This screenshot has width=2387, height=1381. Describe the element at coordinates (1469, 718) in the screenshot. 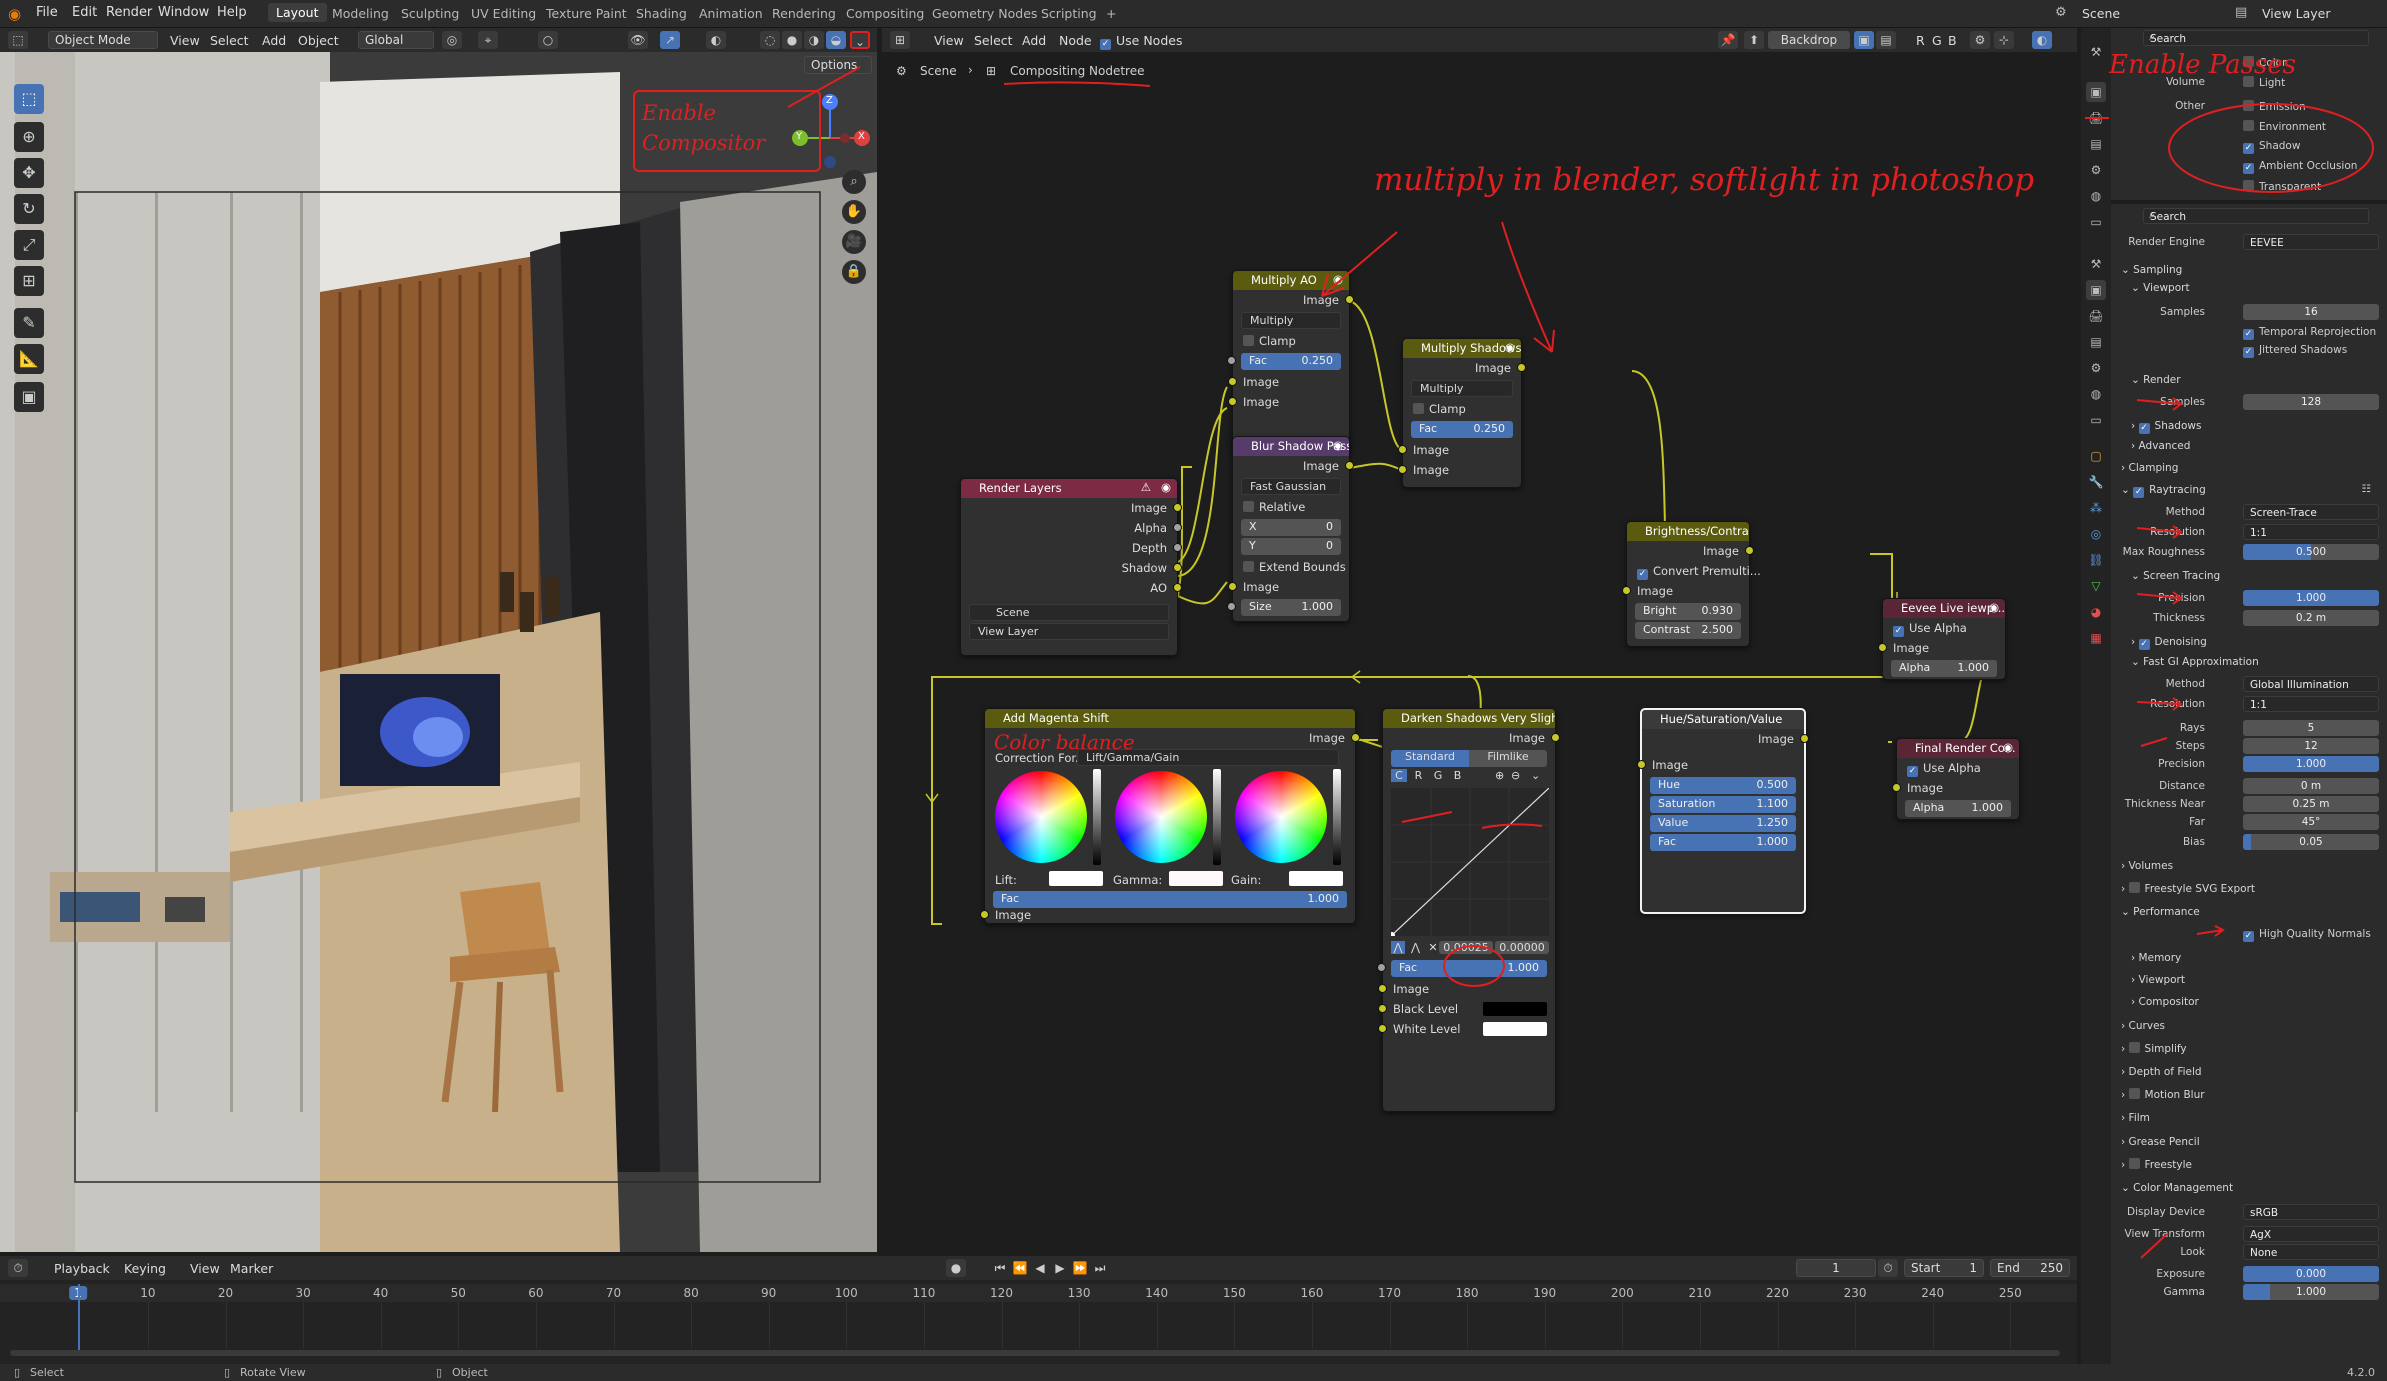

I see `node-header: Darken Shadows Very Slightly` at that location.